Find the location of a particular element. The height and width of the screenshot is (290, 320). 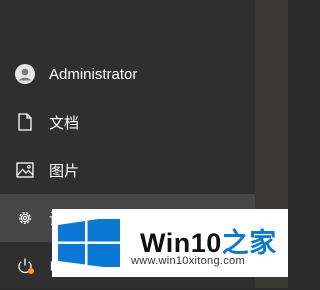

user-avatar-icon is located at coordinates (25, 74).